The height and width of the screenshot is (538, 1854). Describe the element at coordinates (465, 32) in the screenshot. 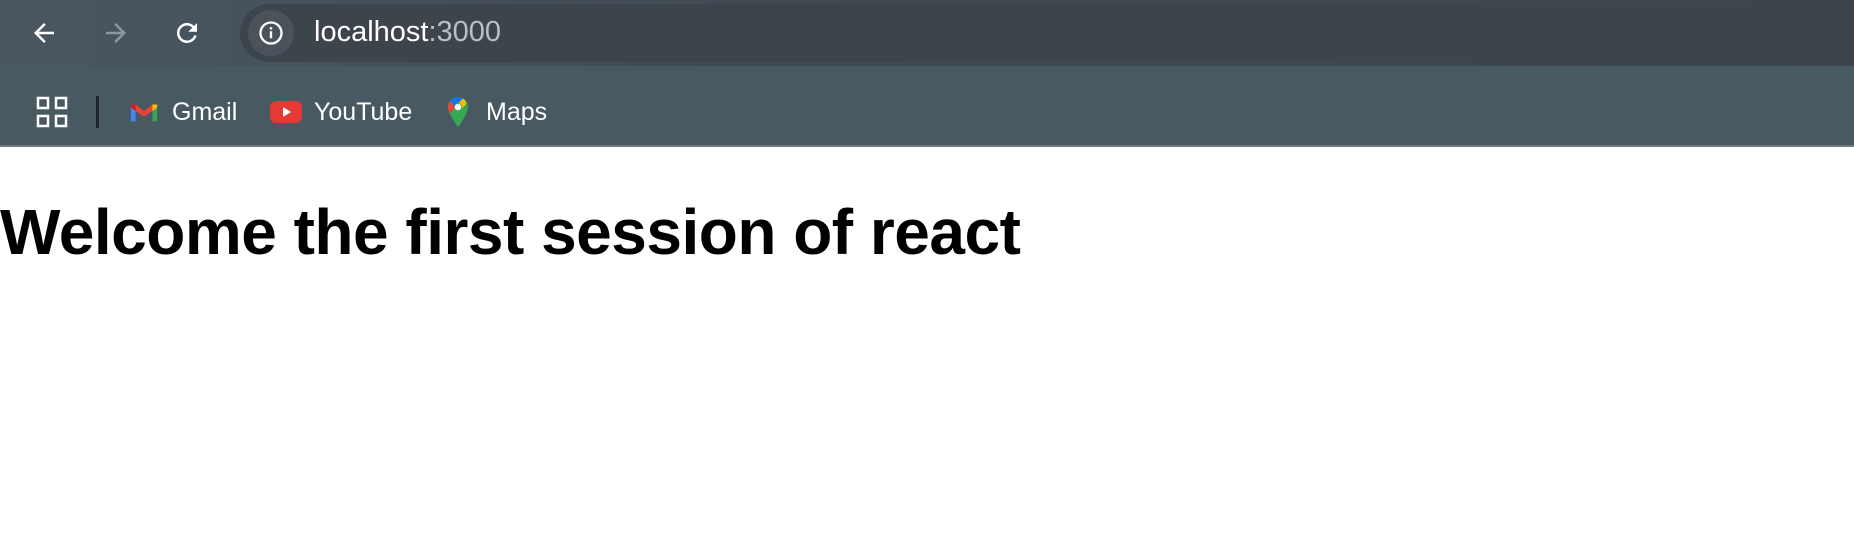

I see `url-port: :3000` at that location.